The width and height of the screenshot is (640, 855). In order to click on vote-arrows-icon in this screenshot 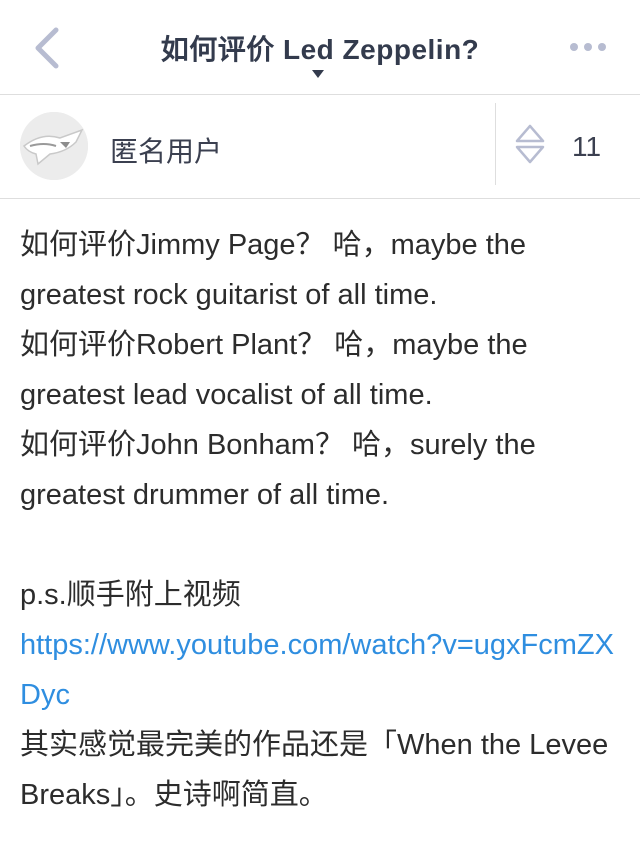, I will do `click(530, 144)`.